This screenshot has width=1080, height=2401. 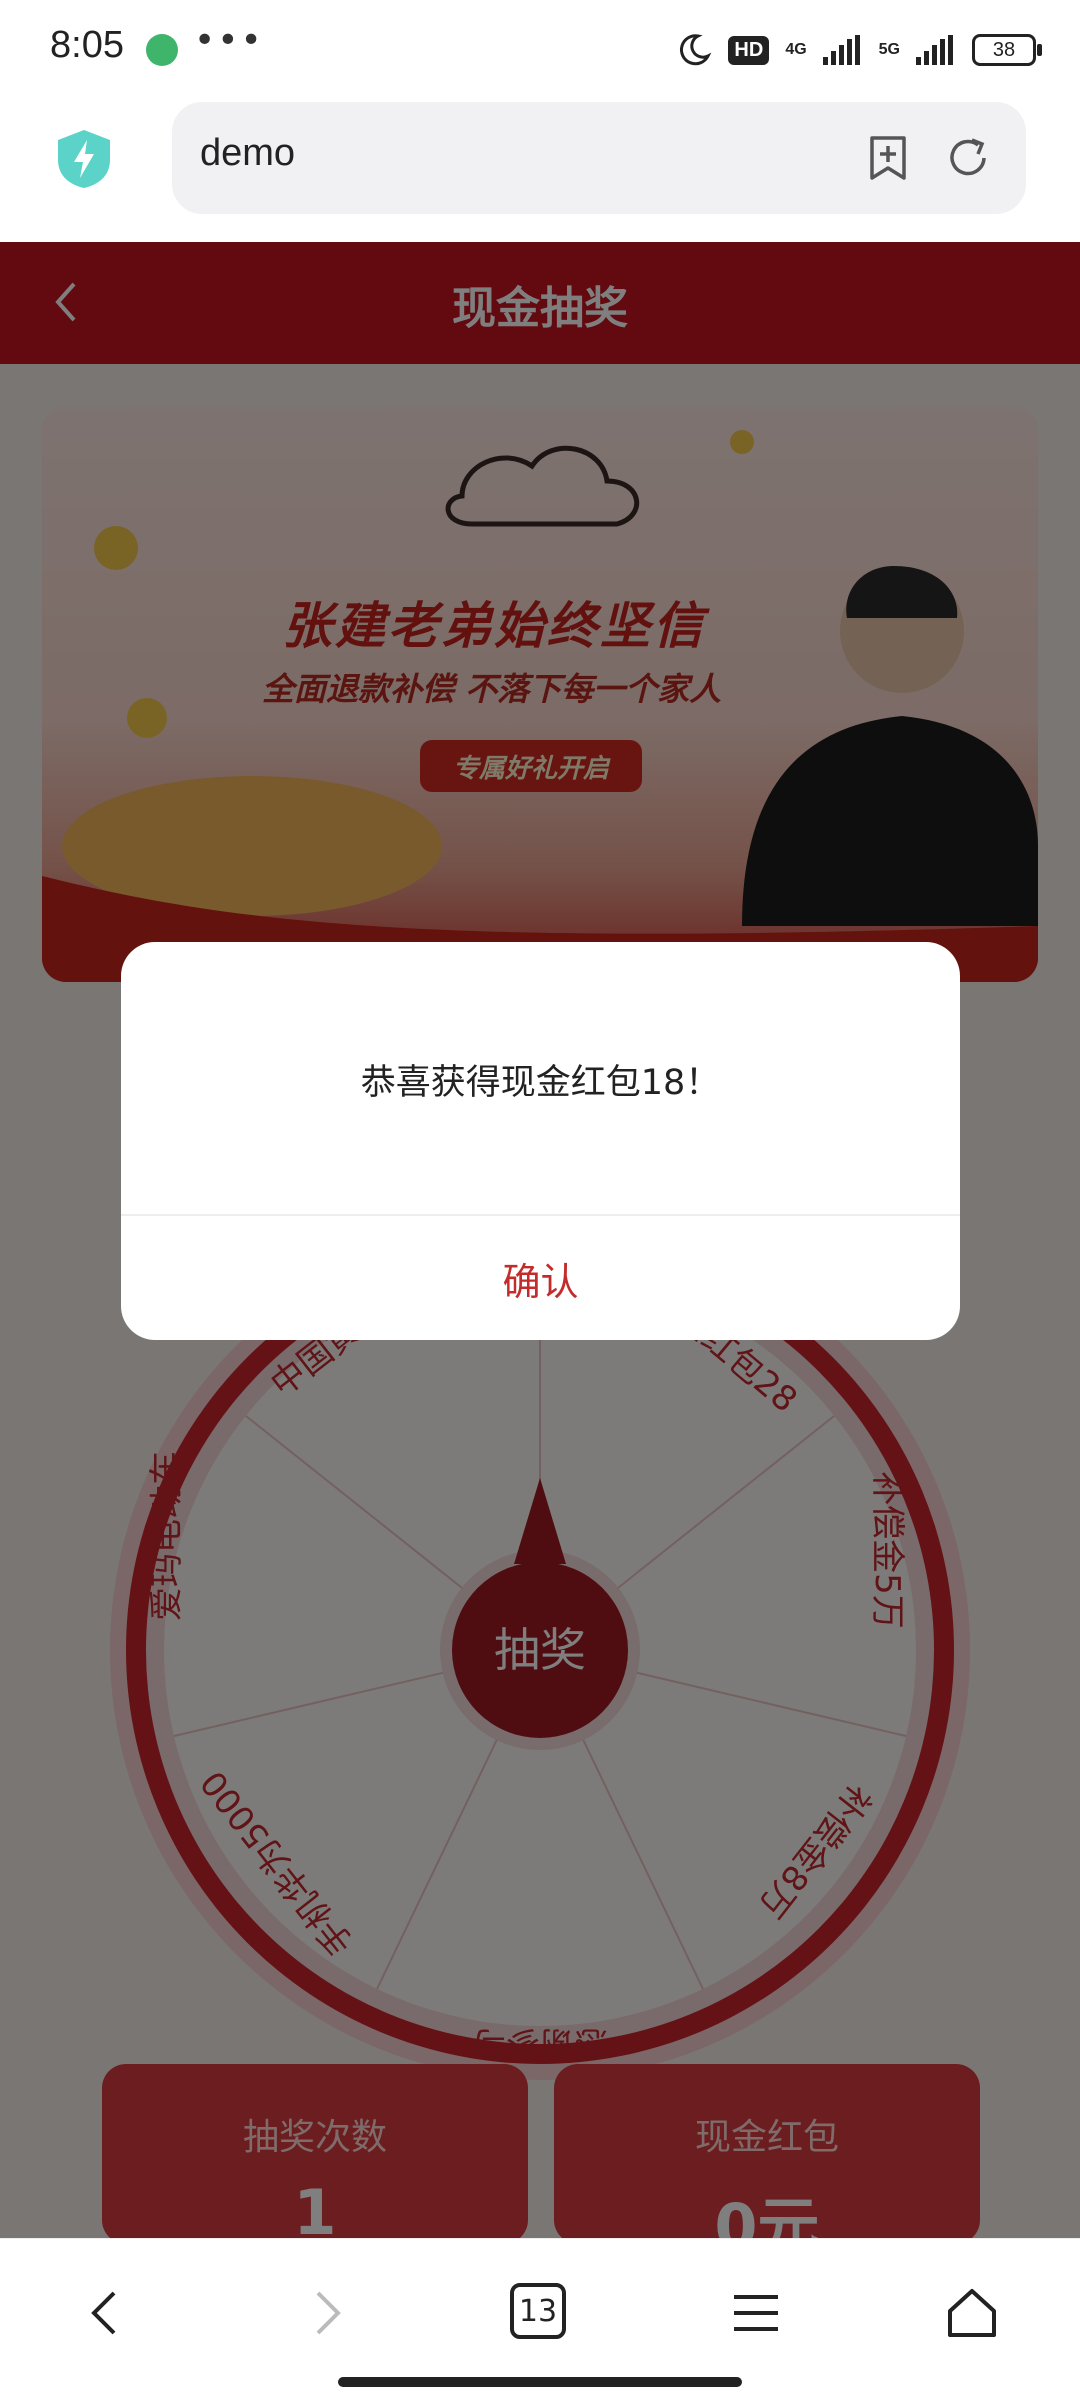 I want to click on do-not-disturb-moon-icon, so click(x=696, y=50).